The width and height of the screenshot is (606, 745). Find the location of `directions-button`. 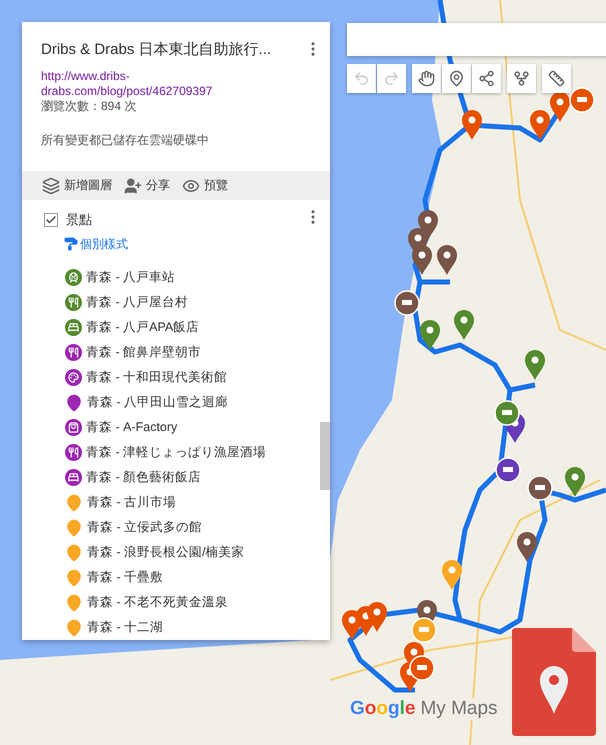

directions-button is located at coordinates (521, 78).